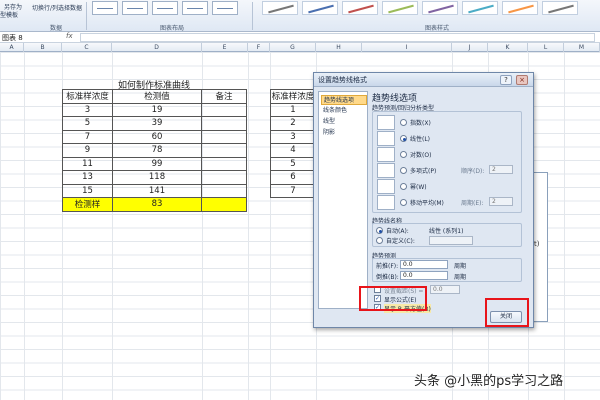 Image resolution: width=600 pixels, height=400 pixels. Describe the element at coordinates (403, 122) in the screenshot. I see `radio-exponential` at that location.